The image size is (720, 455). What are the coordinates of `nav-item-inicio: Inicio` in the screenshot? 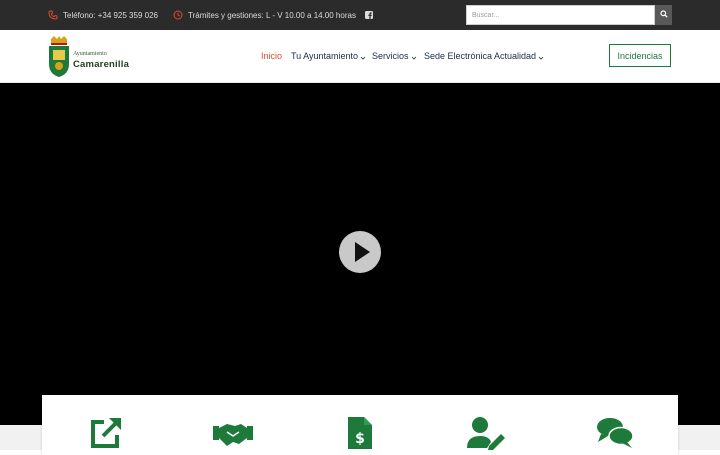 It's located at (271, 56).